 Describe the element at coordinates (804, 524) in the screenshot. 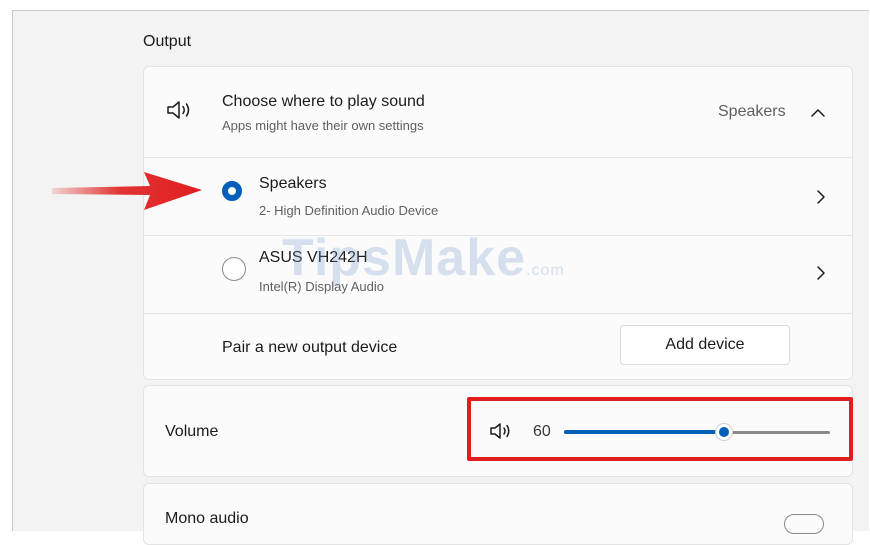

I see `mono-audio-toggle` at that location.